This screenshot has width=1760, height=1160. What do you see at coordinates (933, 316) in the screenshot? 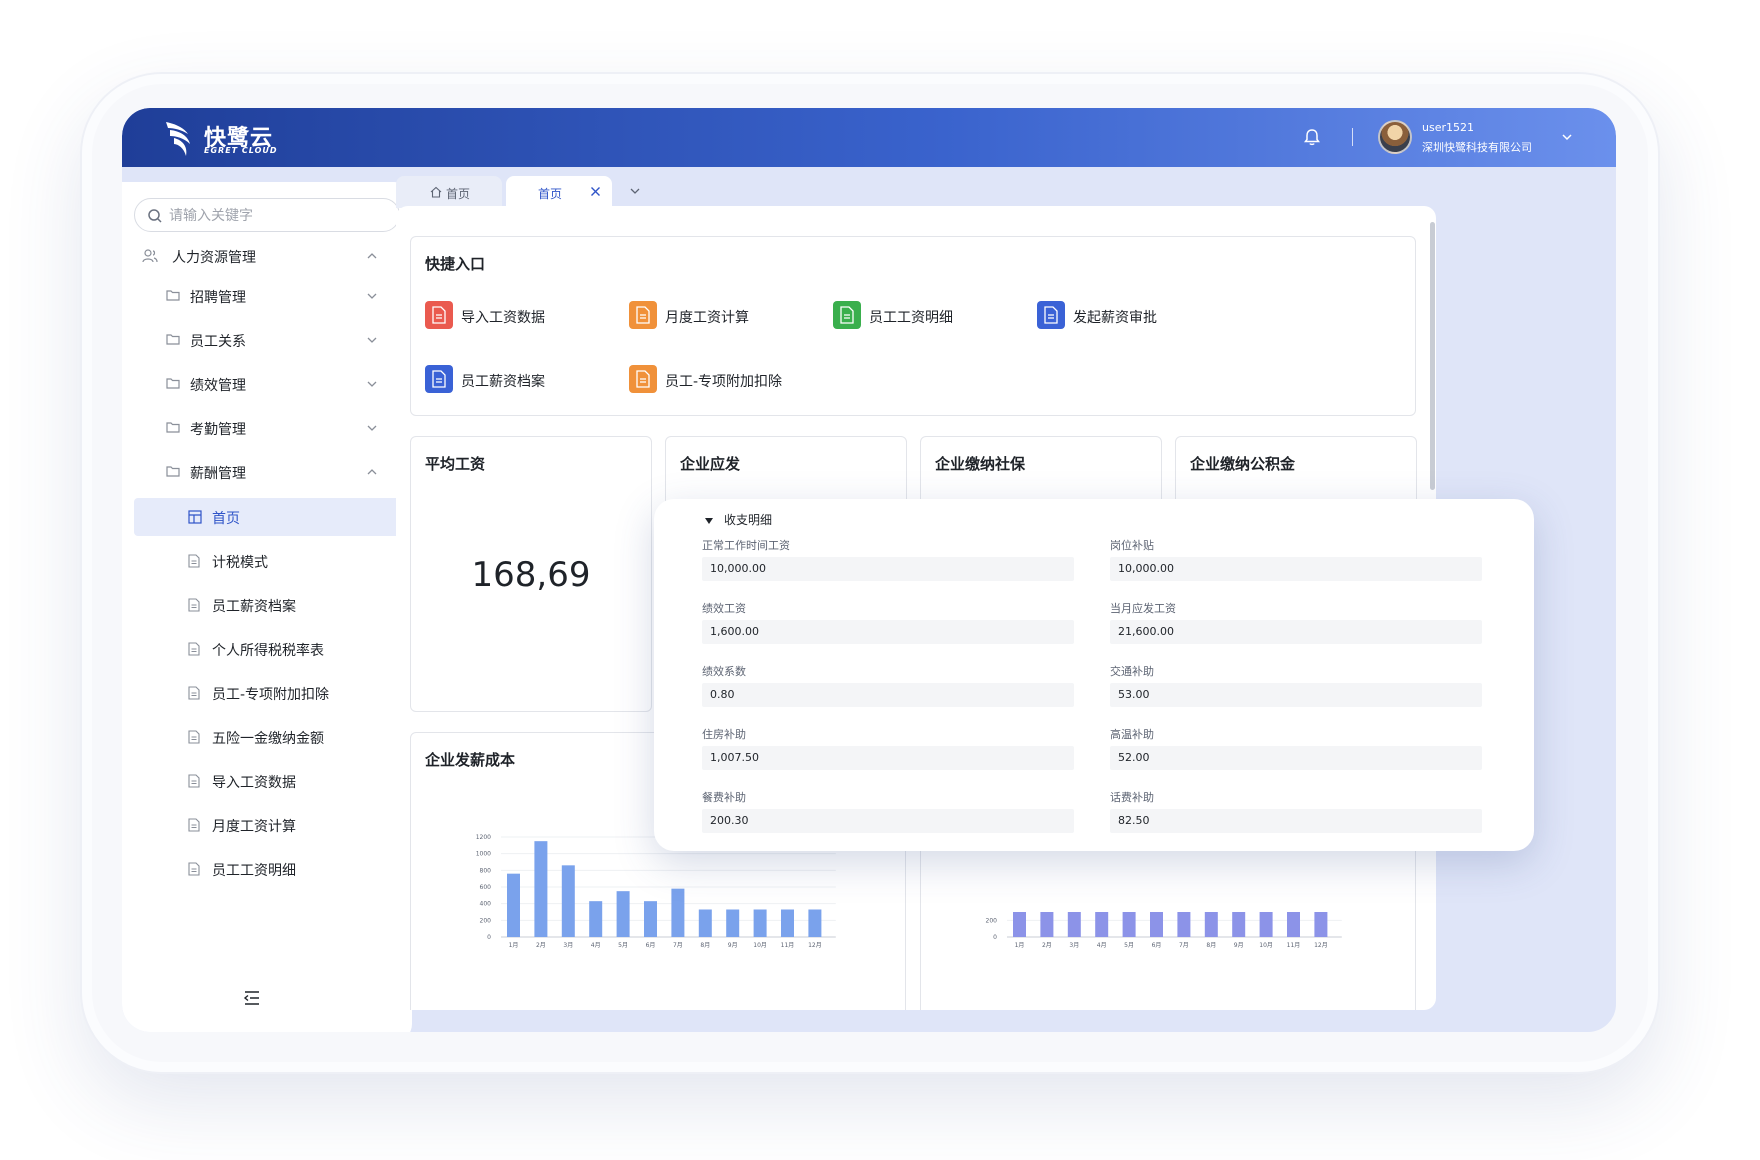
I see `quick-item-salary-detail: 员工工资明细` at bounding box center [933, 316].